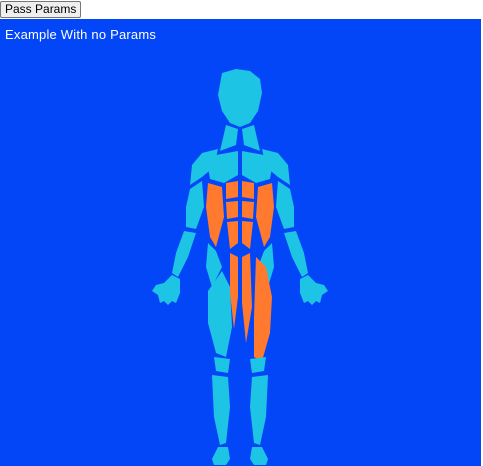 This screenshot has width=483, height=466. I want to click on pass-params-button: Pass Params, so click(41, 9).